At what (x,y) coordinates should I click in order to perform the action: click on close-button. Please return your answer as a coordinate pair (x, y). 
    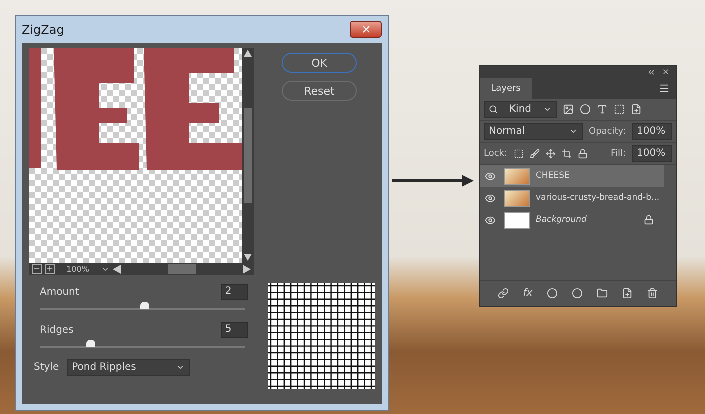
    Looking at the image, I should click on (366, 29).